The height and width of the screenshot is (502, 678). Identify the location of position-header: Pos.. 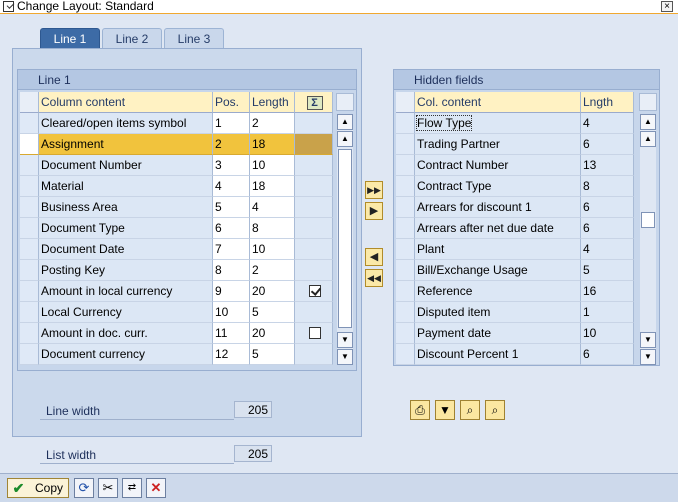
(231, 102).